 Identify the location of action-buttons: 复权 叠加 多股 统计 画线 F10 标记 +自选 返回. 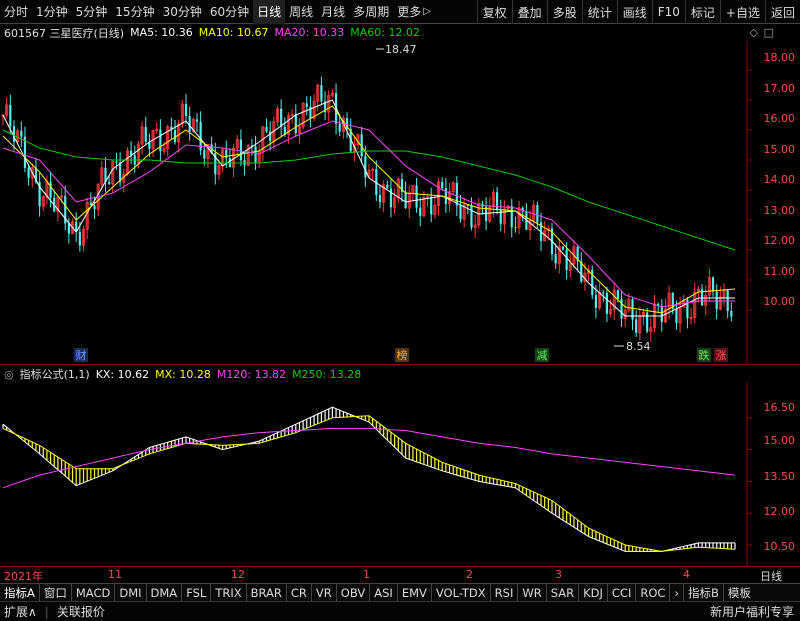
(638, 12).